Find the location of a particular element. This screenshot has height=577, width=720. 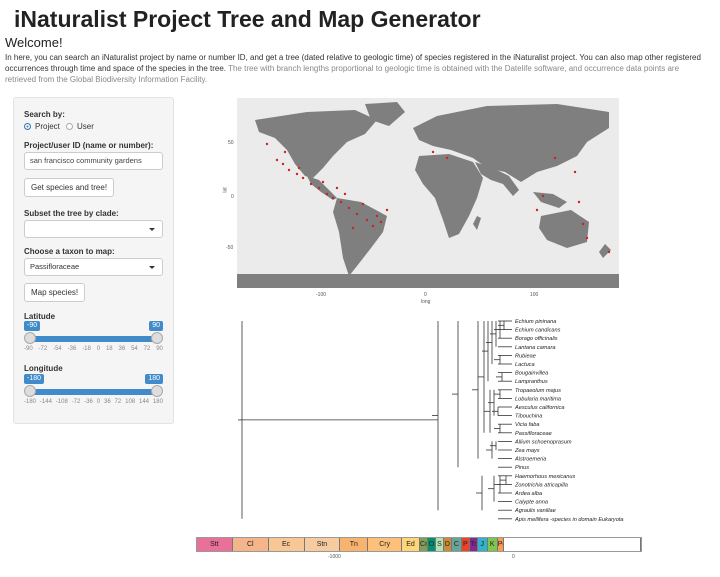

era-block: Ec is located at coordinates (286, 544).